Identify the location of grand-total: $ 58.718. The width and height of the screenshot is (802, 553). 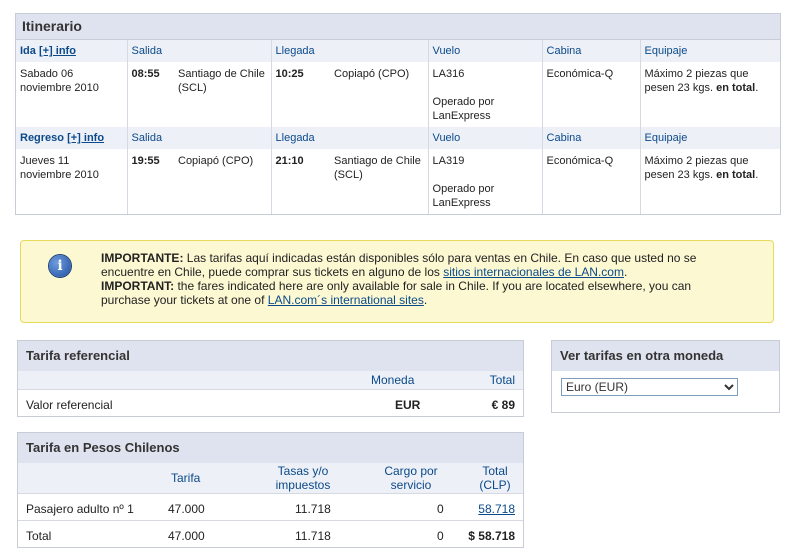
(491, 536).